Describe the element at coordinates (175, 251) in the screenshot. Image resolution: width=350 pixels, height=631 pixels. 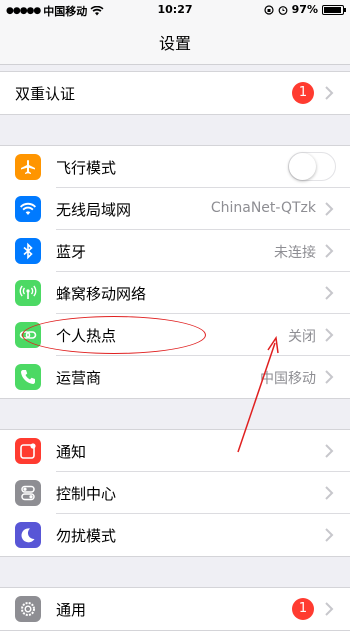
I see `row-bluetooth: 蓝牙 未连接` at that location.